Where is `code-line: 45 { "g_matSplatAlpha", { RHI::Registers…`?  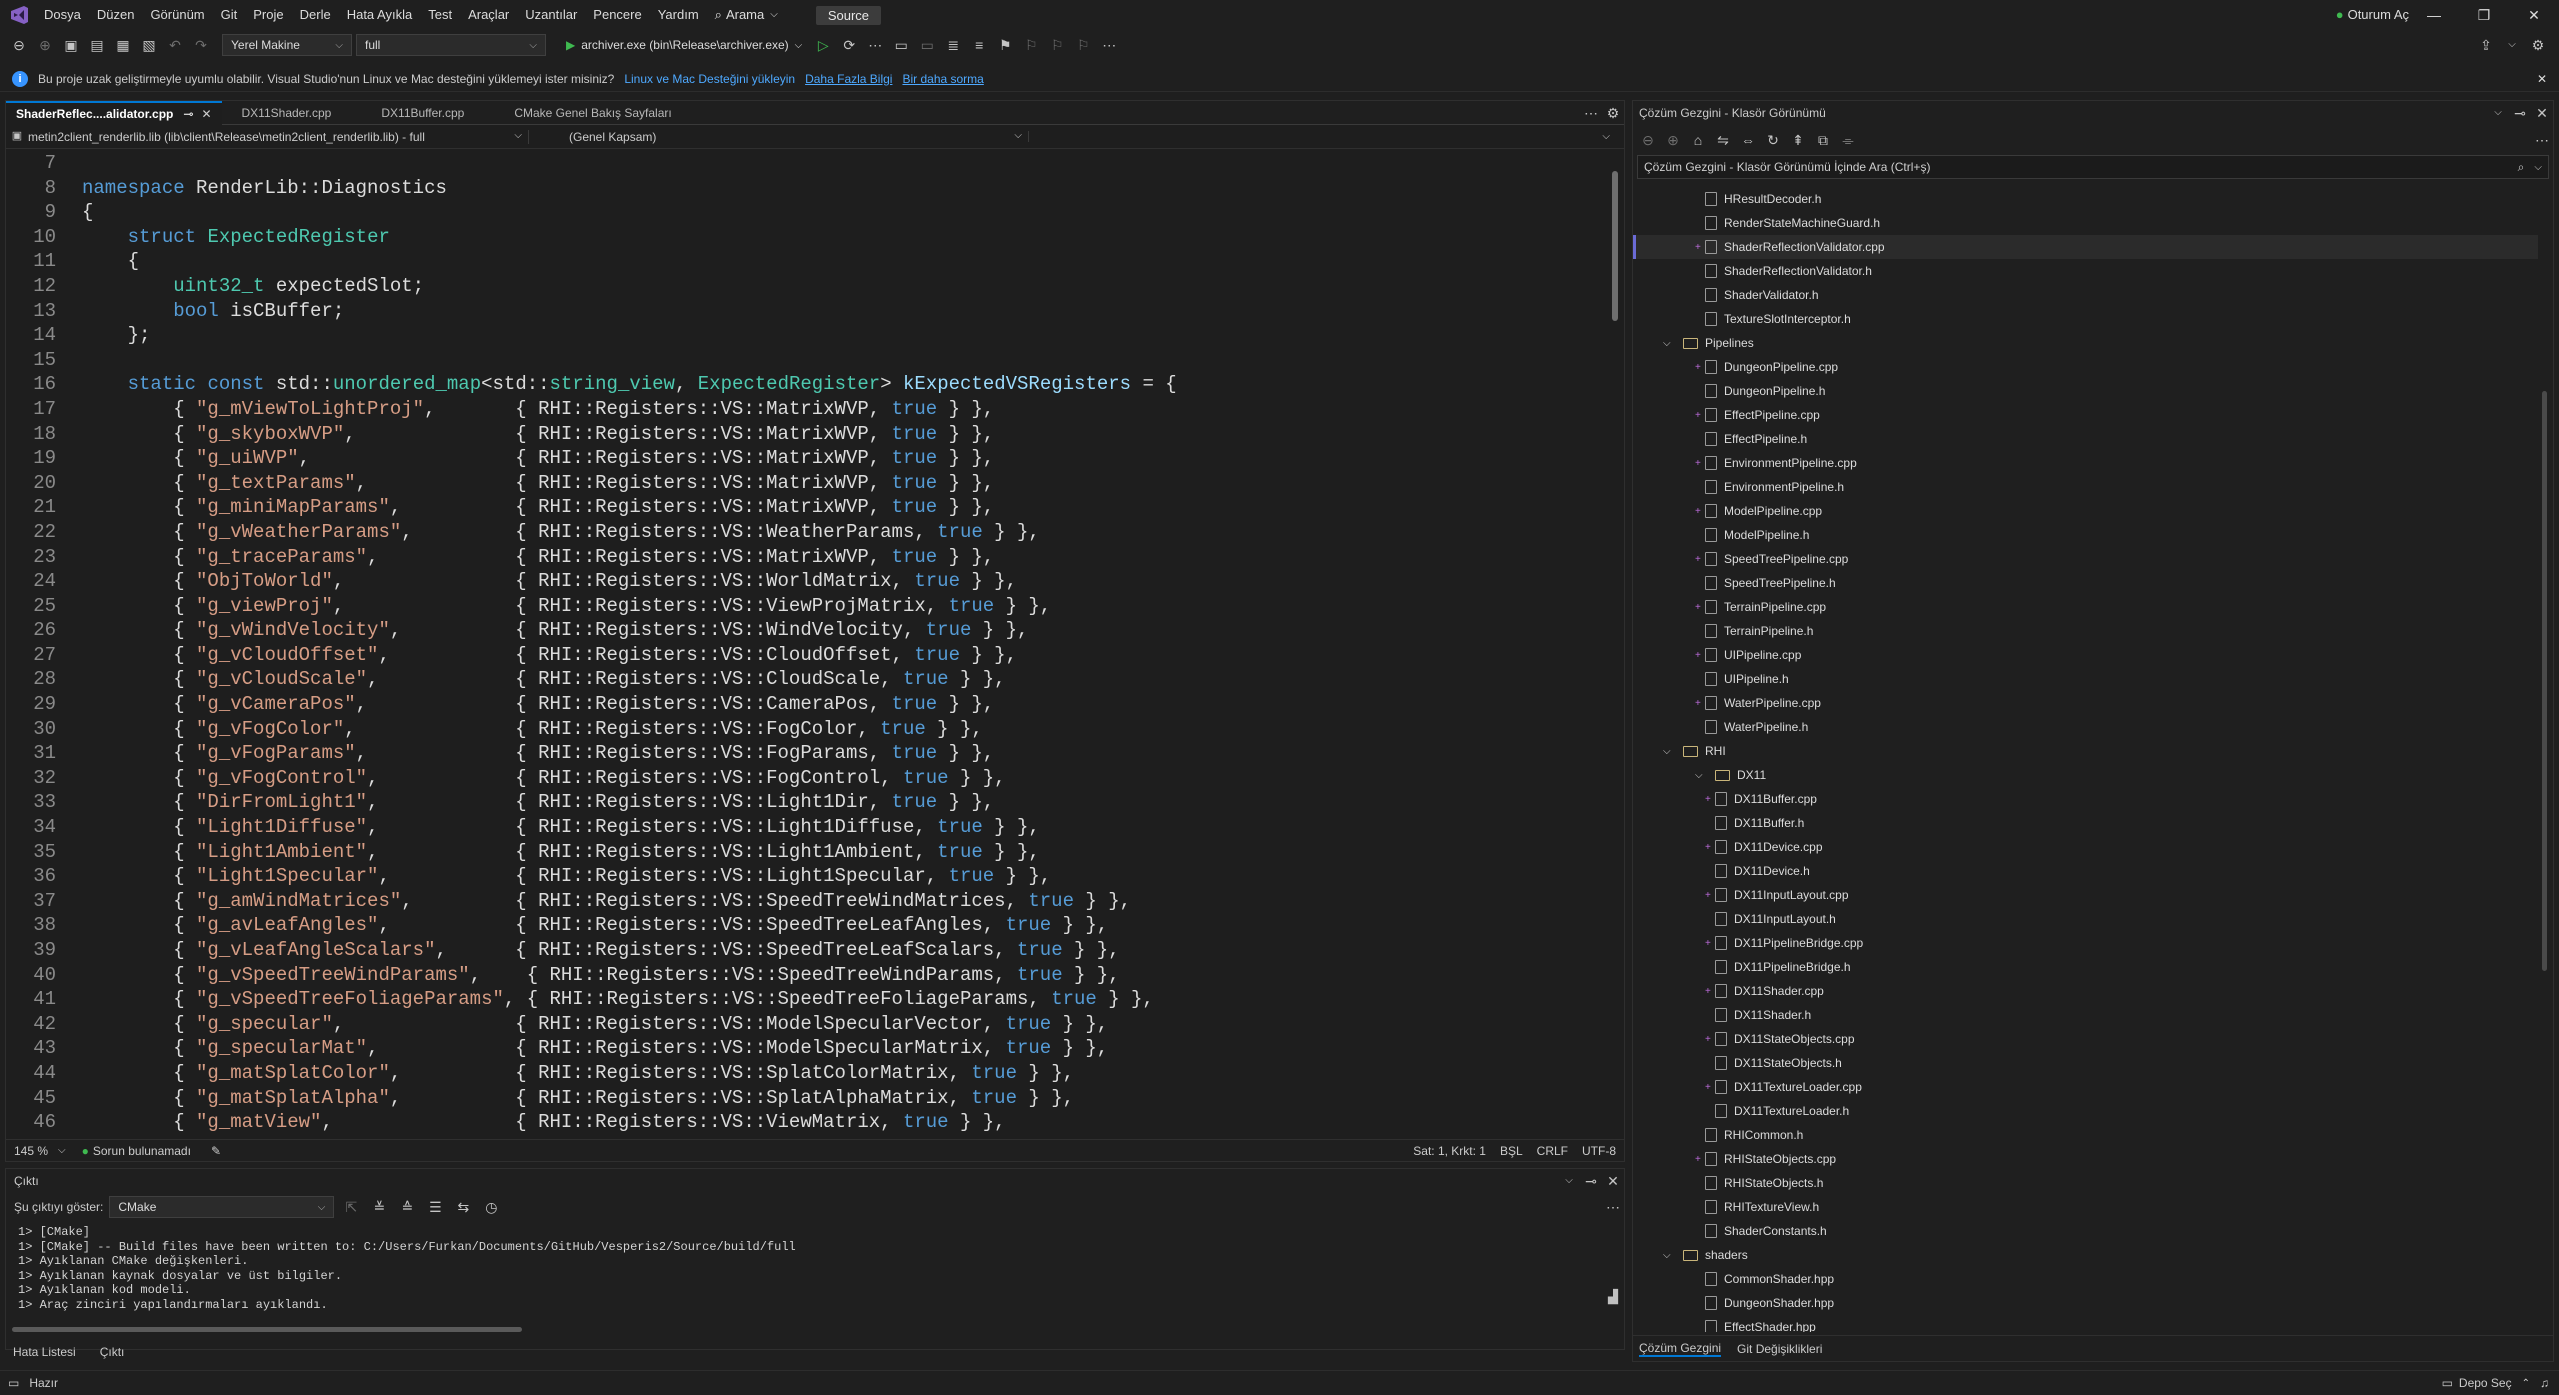
code-line: 45 { "g_matSplatAlpha", { RHI::Registers… is located at coordinates (802, 1098).